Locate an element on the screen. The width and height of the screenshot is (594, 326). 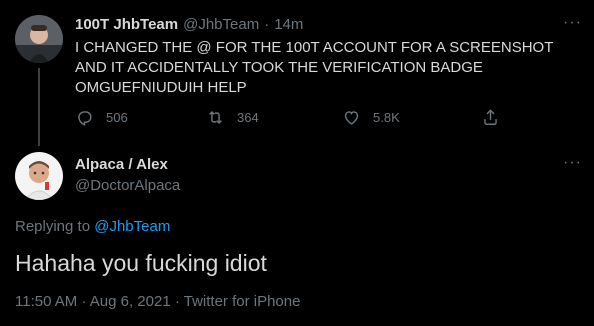
share-icon is located at coordinates (490, 117).